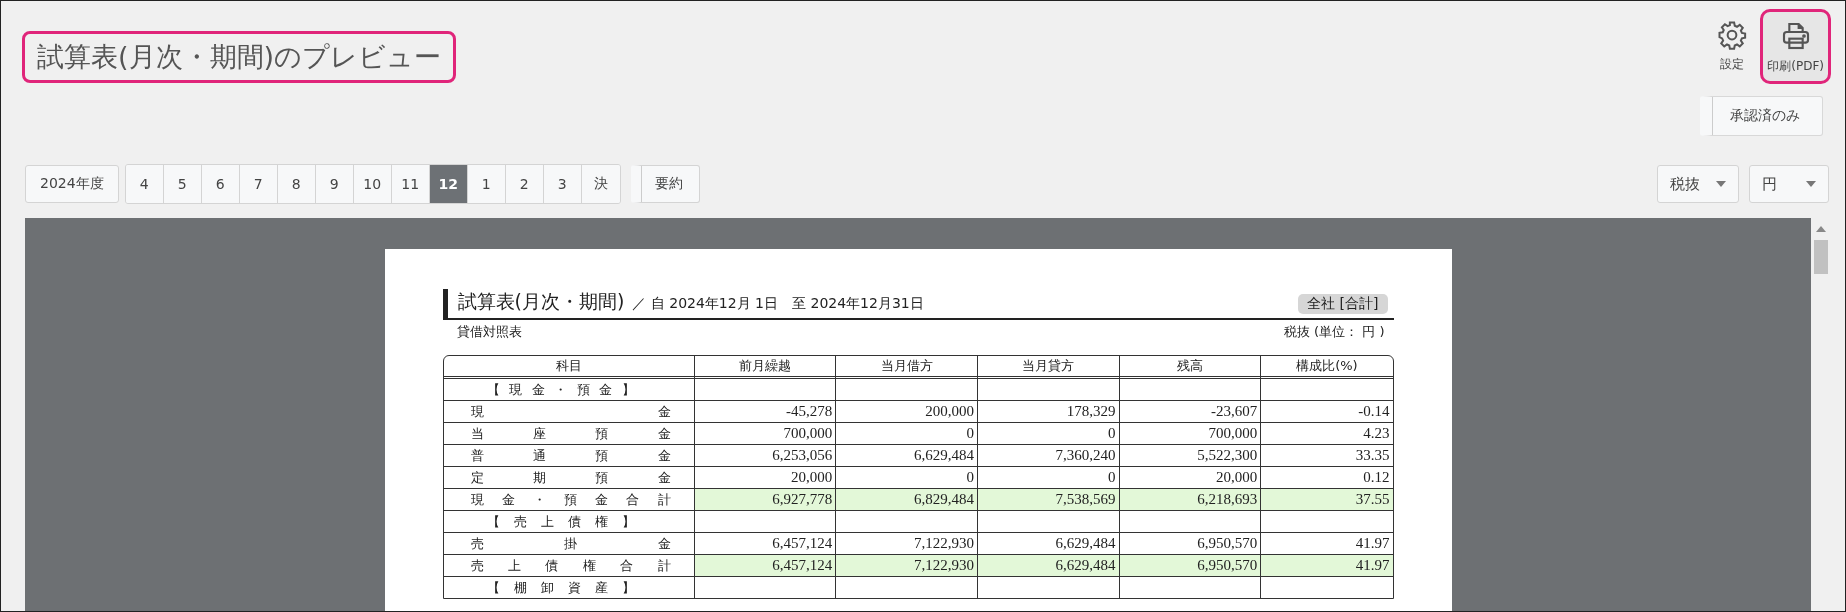  Describe the element at coordinates (296, 184) in the screenshot. I see `month-tab: 8` at that location.